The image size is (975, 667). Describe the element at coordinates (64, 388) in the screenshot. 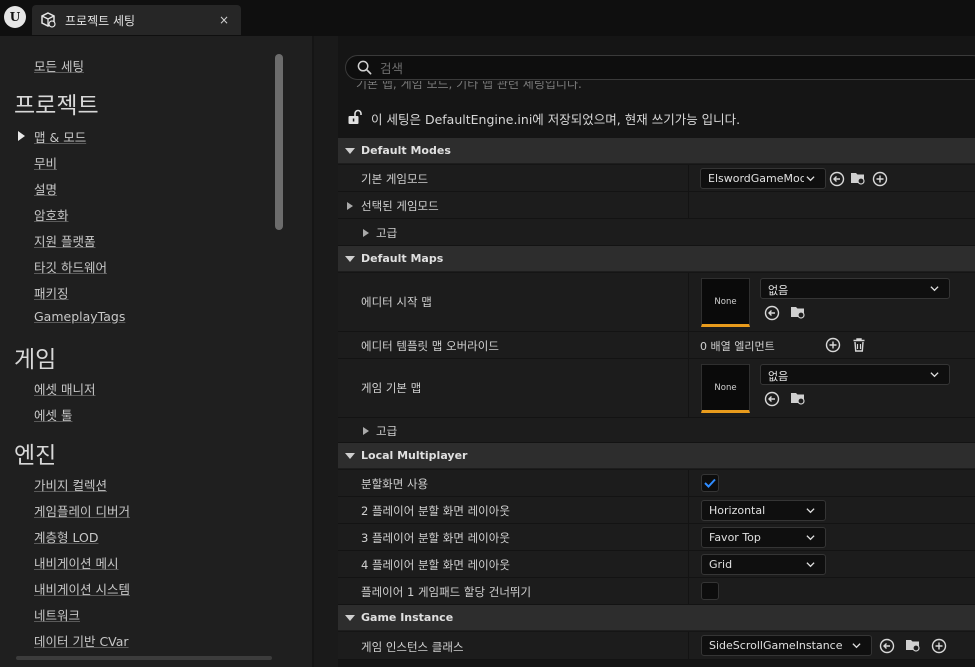

I see `sidebar-item-asset-manager: 에셋 매니저` at that location.